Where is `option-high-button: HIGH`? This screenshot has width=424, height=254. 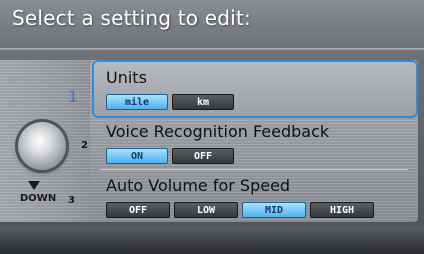
option-high-button: HIGH is located at coordinates (342, 210).